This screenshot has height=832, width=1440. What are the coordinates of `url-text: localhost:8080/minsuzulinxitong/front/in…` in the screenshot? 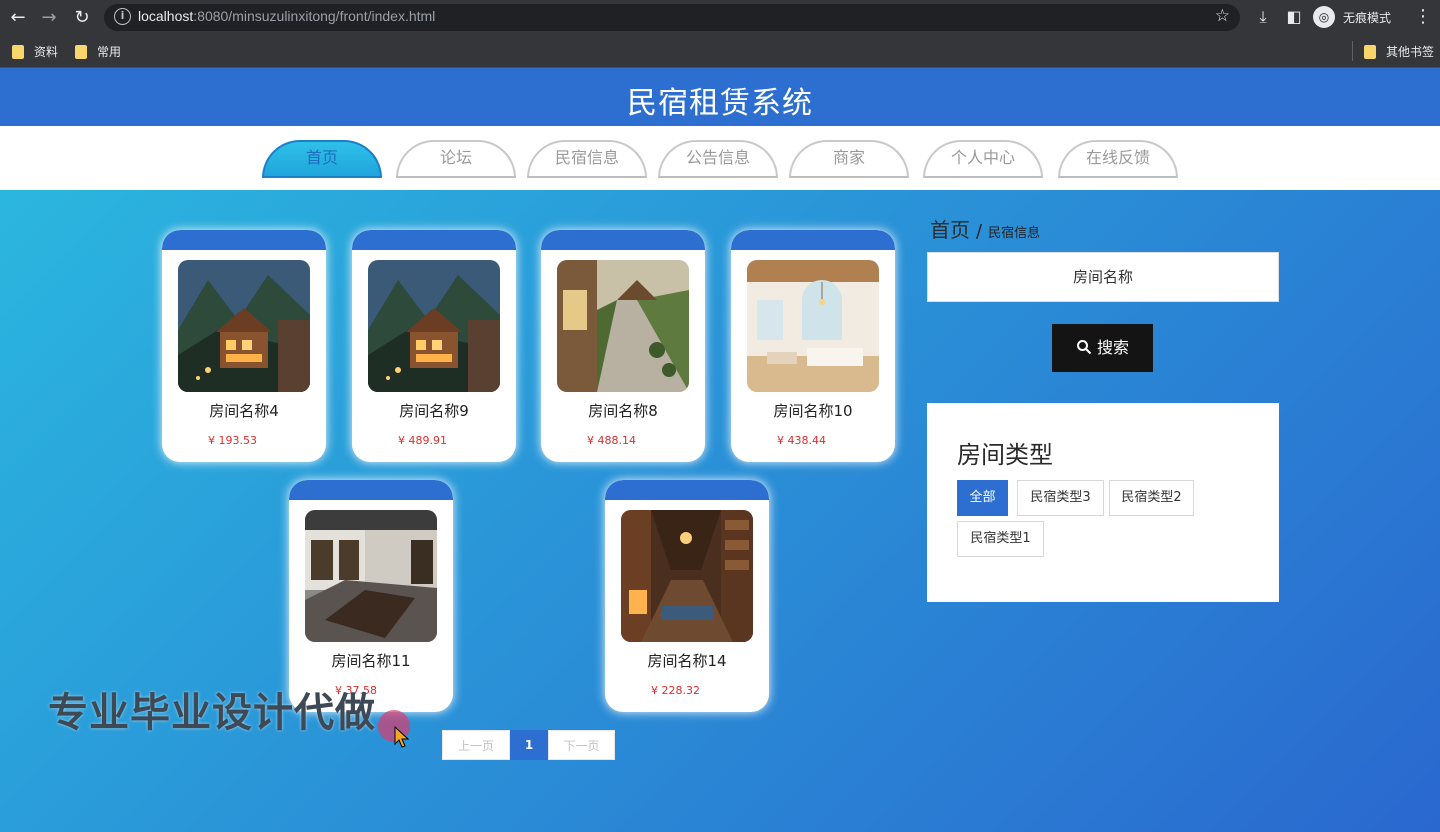 It's located at (286, 16).